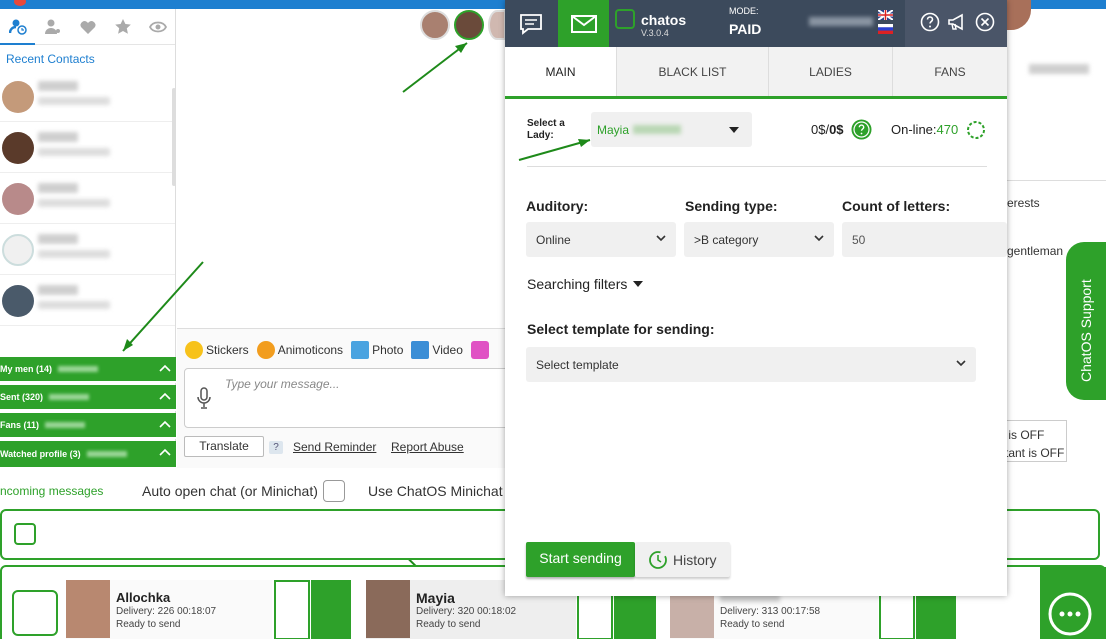 This screenshot has width=1106, height=639. I want to click on favorites-heart-icon, so click(87, 27).